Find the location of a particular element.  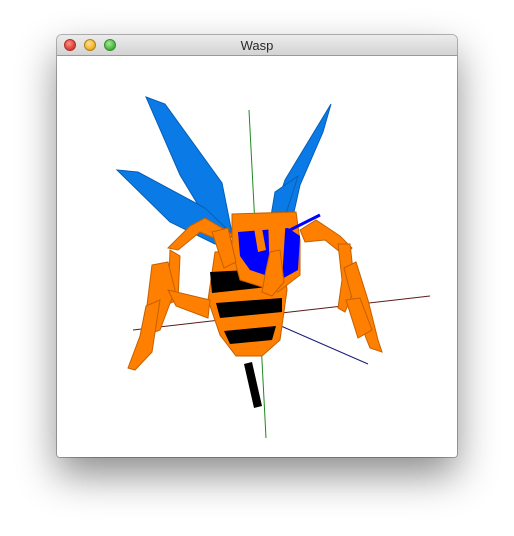

title-bar: Wasp is located at coordinates (257, 45).